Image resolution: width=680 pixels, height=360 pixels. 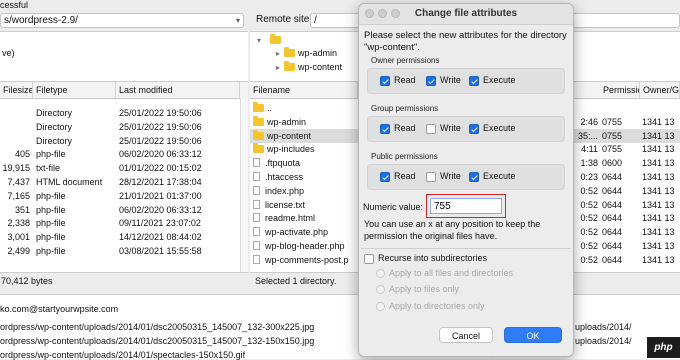 What do you see at coordinates (305, 260) in the screenshot?
I see `cell-filename: wp-comments-post.p` at bounding box center [305, 260].